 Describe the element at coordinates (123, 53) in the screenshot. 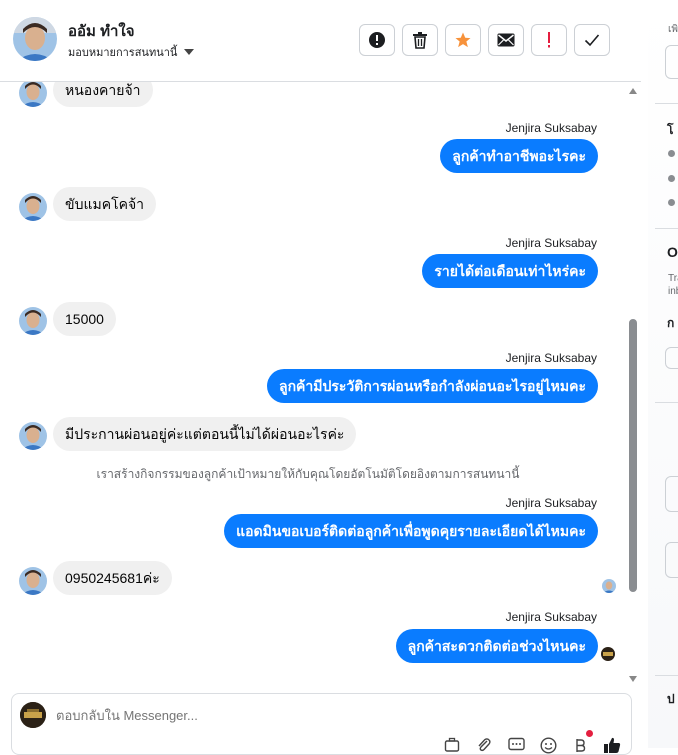

I see `assign-label: มอบหมายการสนทนานี้` at that location.